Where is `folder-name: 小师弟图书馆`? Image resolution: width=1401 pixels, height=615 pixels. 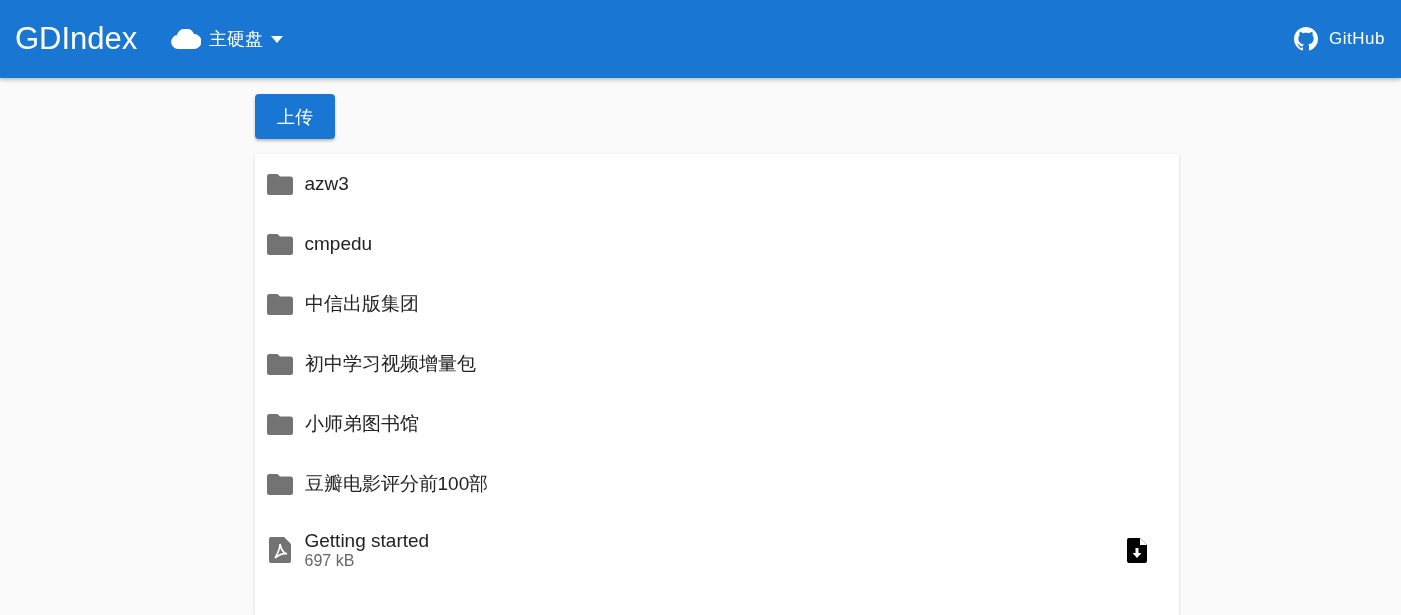
folder-name: 小师弟图书馆 is located at coordinates (361, 424).